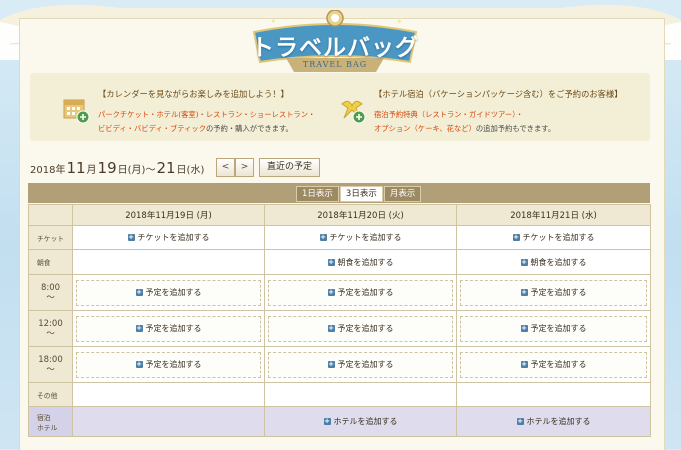  I want to click on row-label-time: 12:00 〜, so click(50, 328).